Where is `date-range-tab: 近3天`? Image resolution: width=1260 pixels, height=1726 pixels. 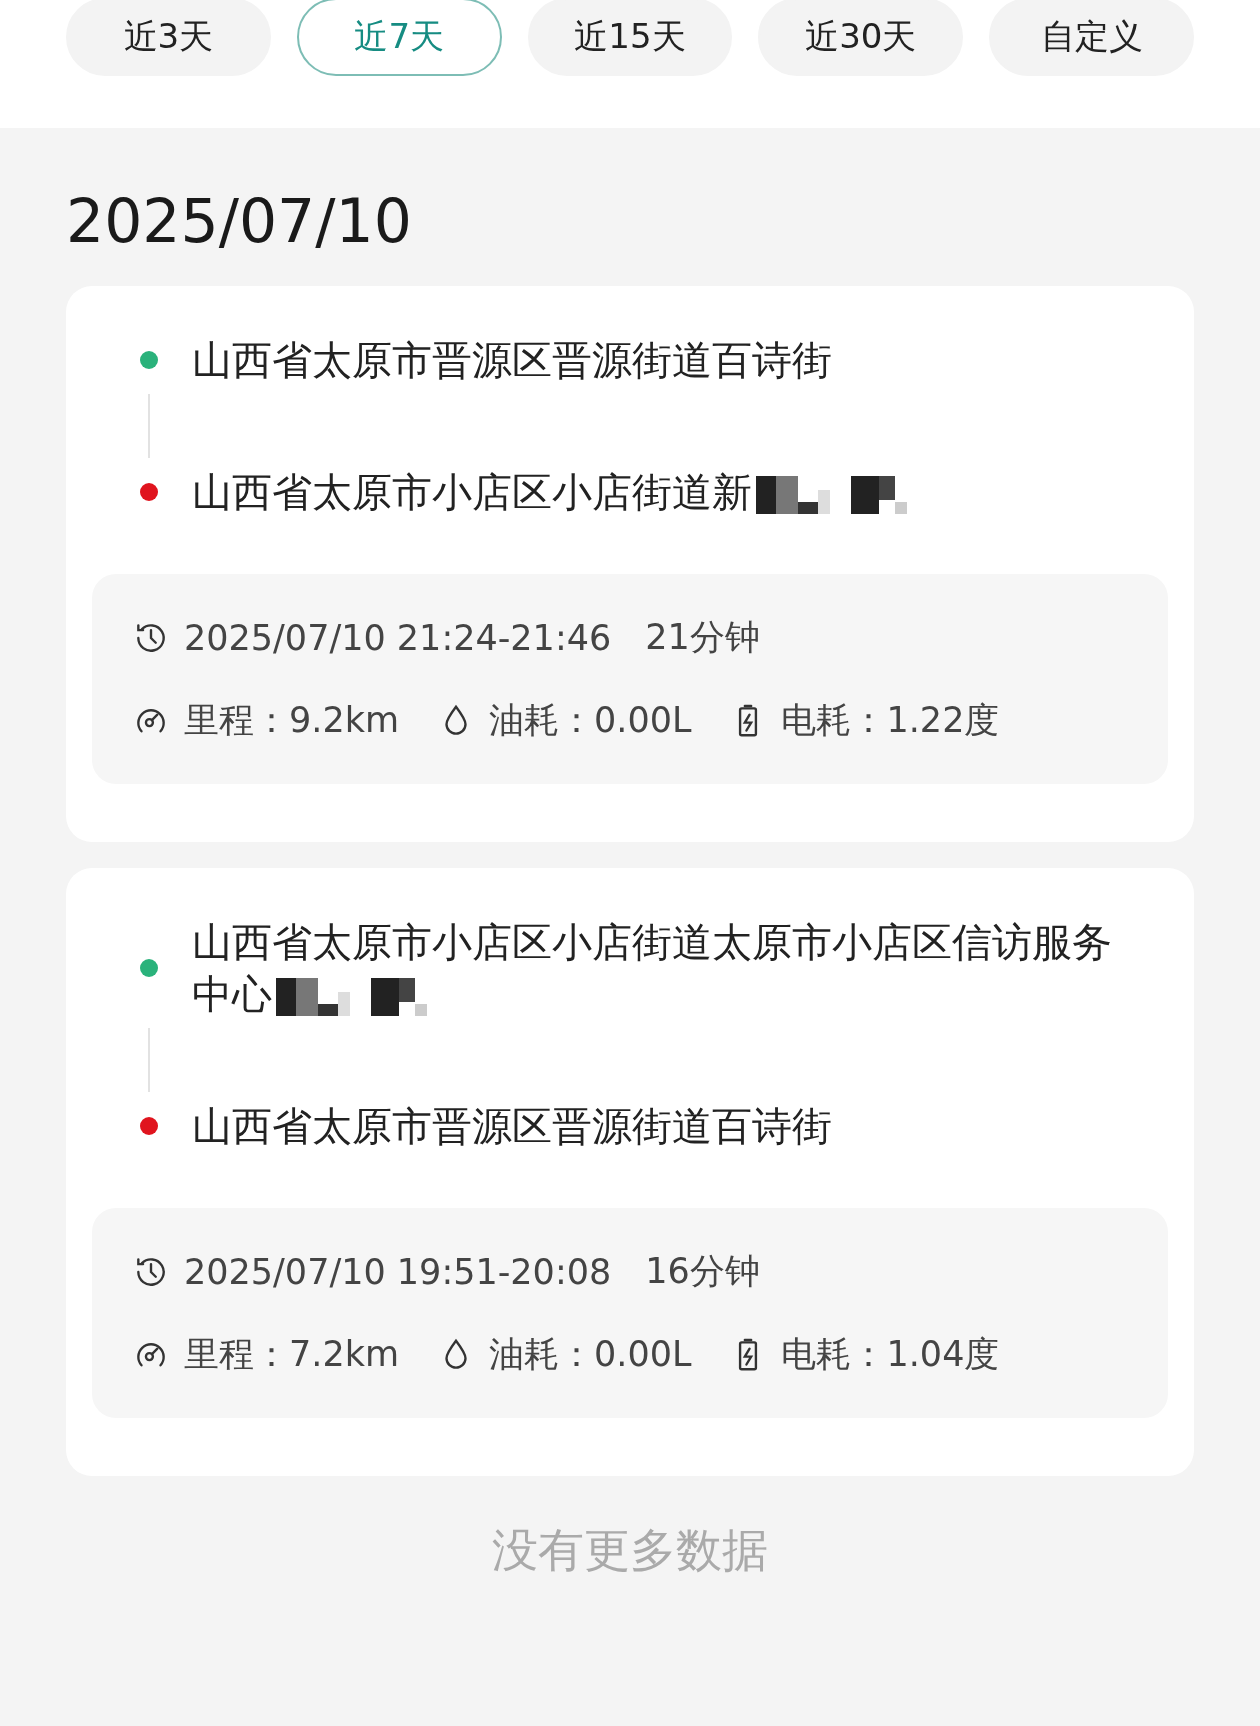
date-range-tab: 近3天 is located at coordinates (168, 38).